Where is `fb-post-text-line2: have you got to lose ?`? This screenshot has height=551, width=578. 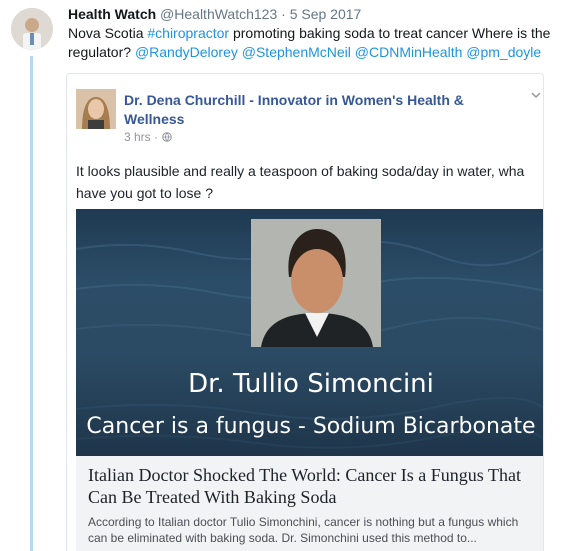 fb-post-text-line2: have you got to lose ? is located at coordinates (144, 193).